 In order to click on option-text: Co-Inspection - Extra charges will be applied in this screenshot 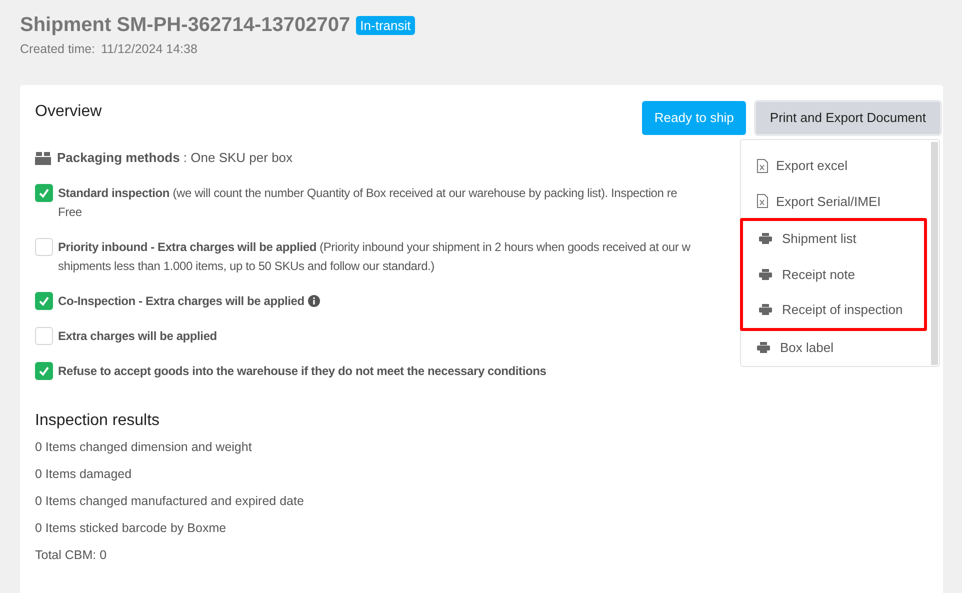, I will do `click(181, 301)`.